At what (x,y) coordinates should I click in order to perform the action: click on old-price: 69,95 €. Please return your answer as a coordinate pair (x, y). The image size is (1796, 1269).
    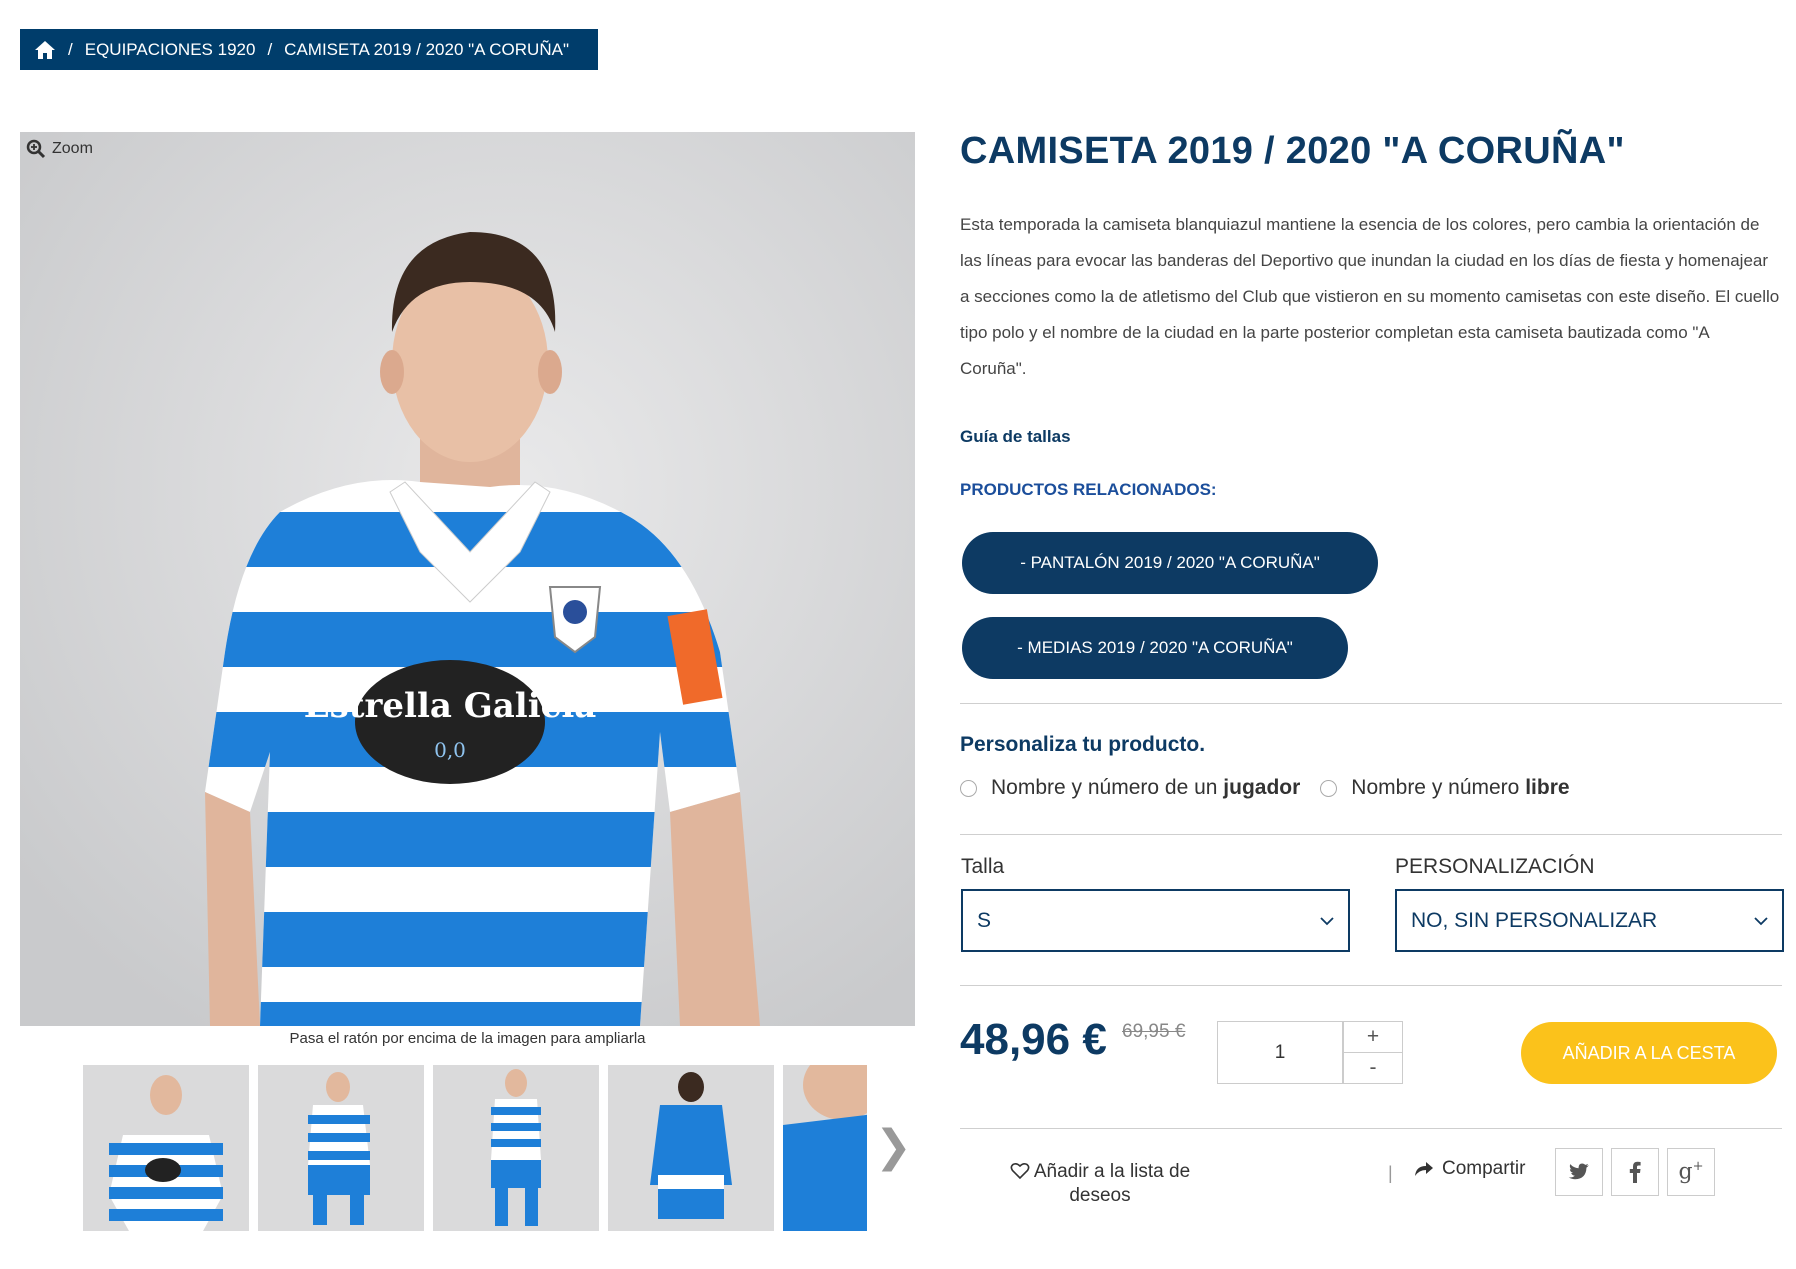
    Looking at the image, I should click on (1154, 1031).